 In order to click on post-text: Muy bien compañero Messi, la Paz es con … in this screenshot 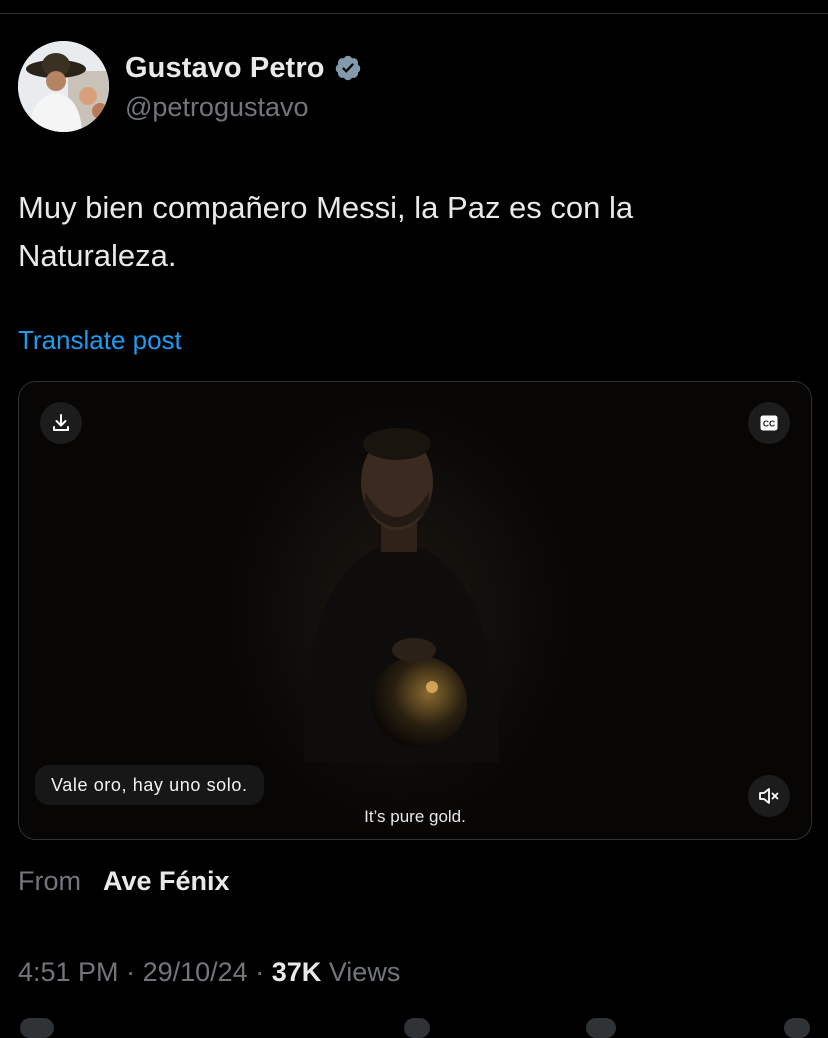, I will do `click(326, 231)`.